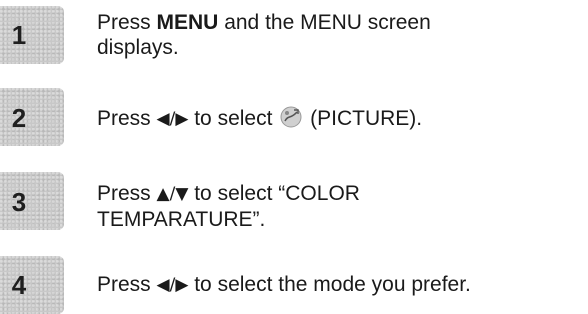 The height and width of the screenshot is (314, 588). Describe the element at coordinates (337, 35) in the screenshot. I see `step-text: Press MENU and the MENU screen displays.` at that location.